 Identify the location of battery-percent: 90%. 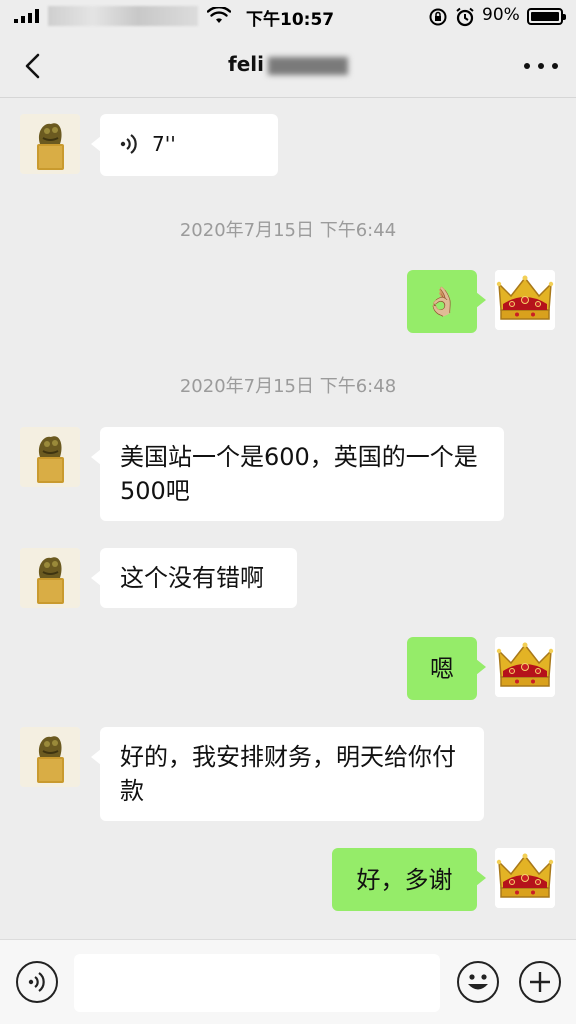
(501, 15).